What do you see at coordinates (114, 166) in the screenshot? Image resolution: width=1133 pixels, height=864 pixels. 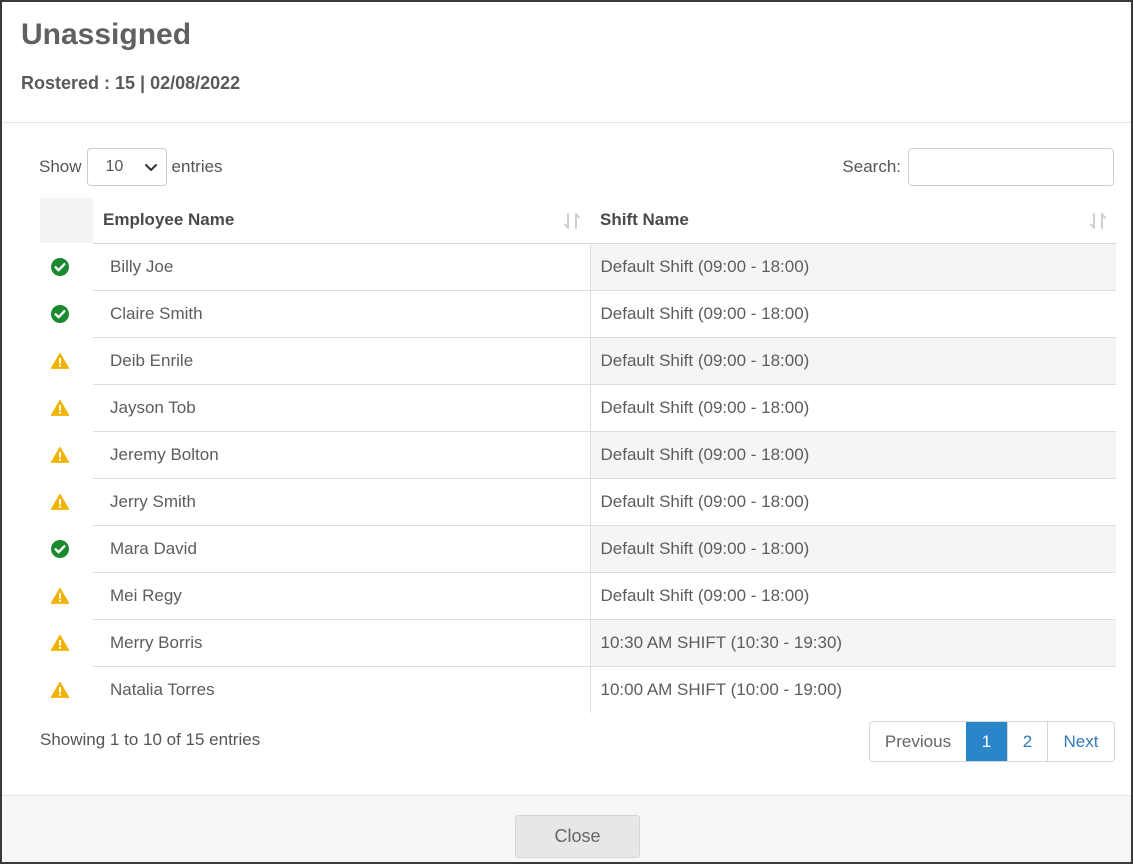 I see `entries-select-value: 10` at bounding box center [114, 166].